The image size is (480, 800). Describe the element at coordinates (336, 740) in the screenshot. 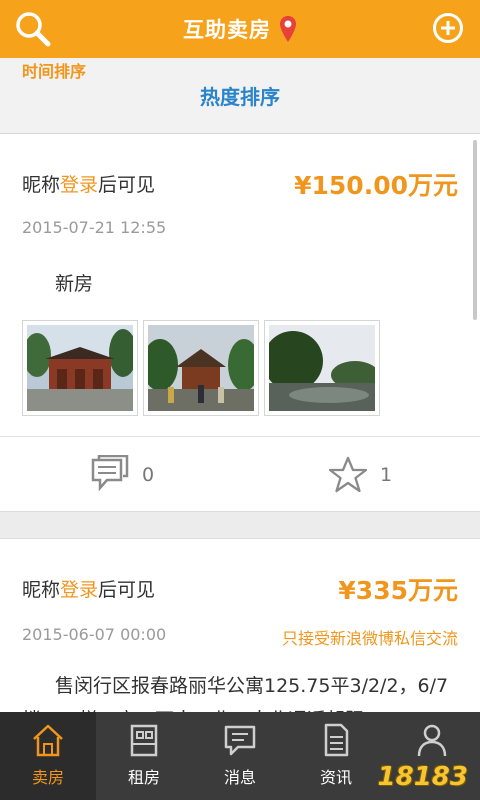

I see `document-icon` at that location.